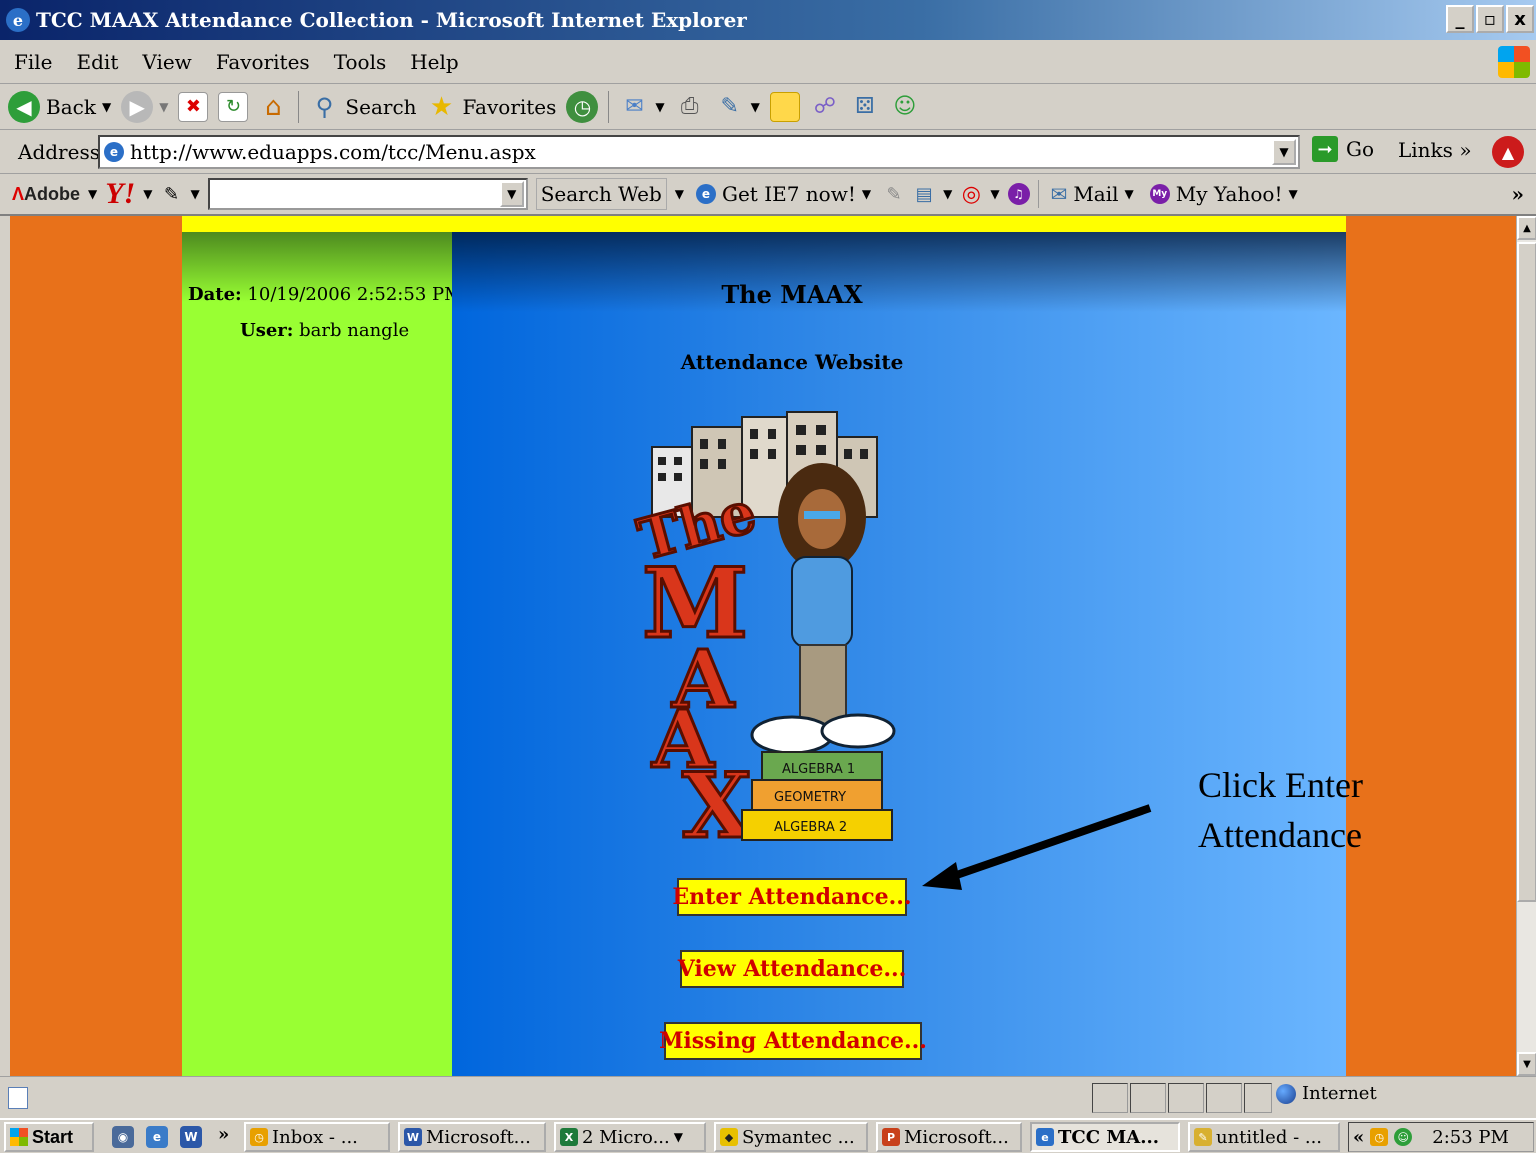 This screenshot has width=1536, height=1153. What do you see at coordinates (1038, 194) in the screenshot?
I see `toolbar-divider` at bounding box center [1038, 194].